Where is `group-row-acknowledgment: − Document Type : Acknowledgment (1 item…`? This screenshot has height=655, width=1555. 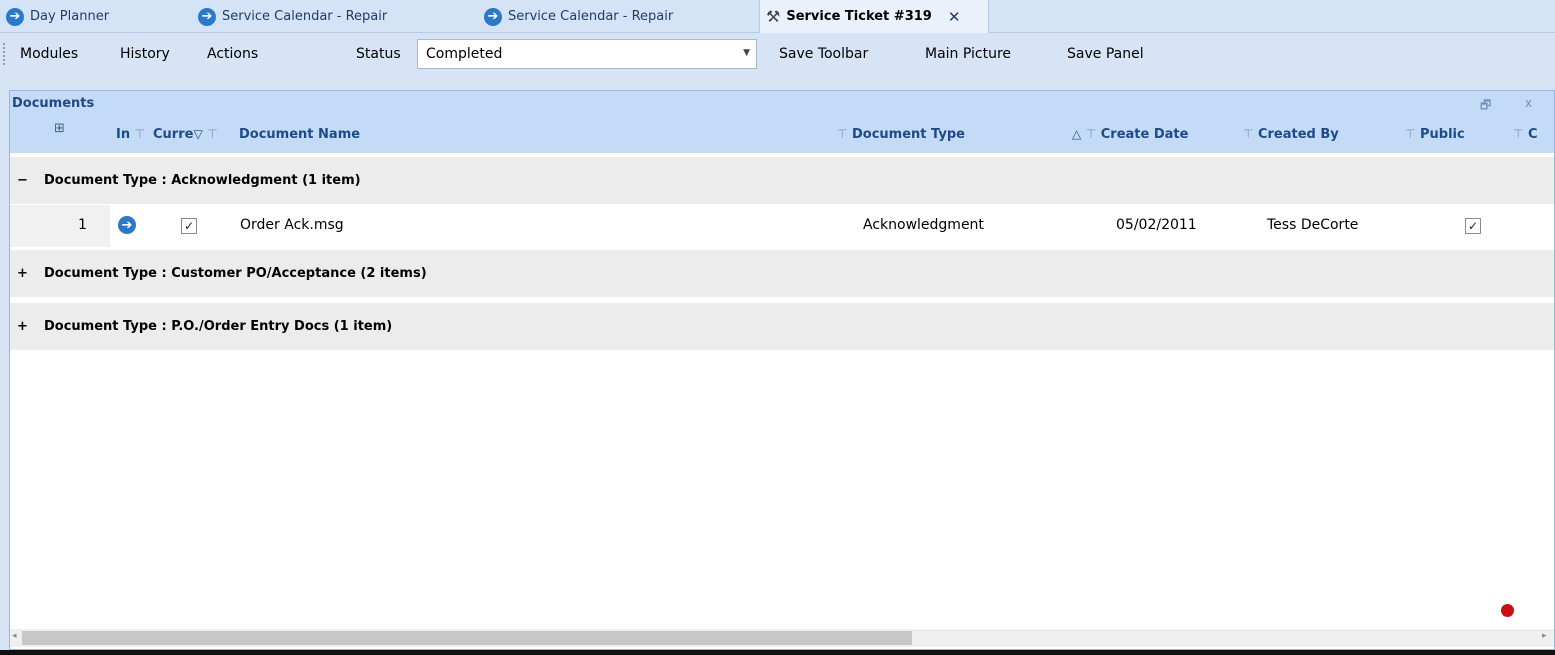
group-row-acknowledgment: − Document Type : Acknowledgment (1 item… is located at coordinates (782, 180).